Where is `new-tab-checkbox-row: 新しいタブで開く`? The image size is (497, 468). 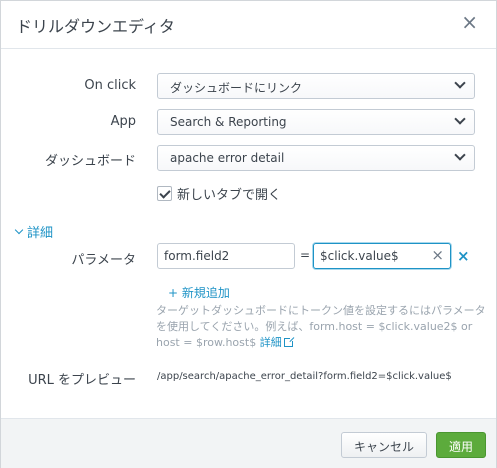 new-tab-checkbox-row: 新しいタブで開く is located at coordinates (219, 193).